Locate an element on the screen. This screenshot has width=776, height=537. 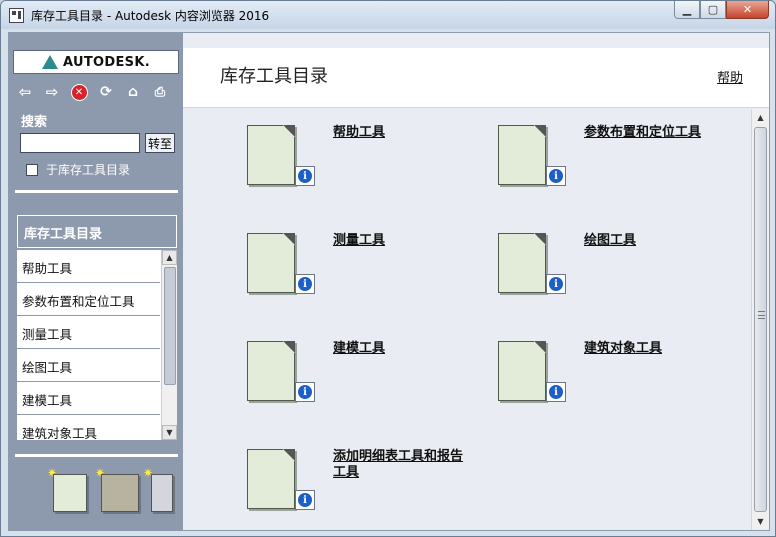
maximize-button: ▢ is located at coordinates (713, 10).